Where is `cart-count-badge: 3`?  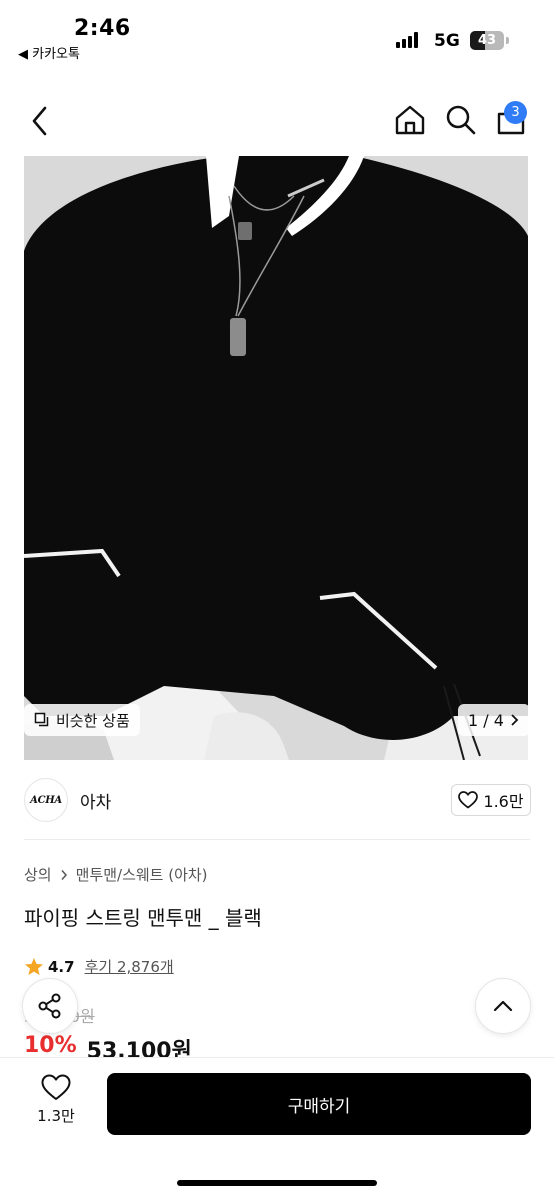
cart-count-badge: 3 is located at coordinates (515, 112).